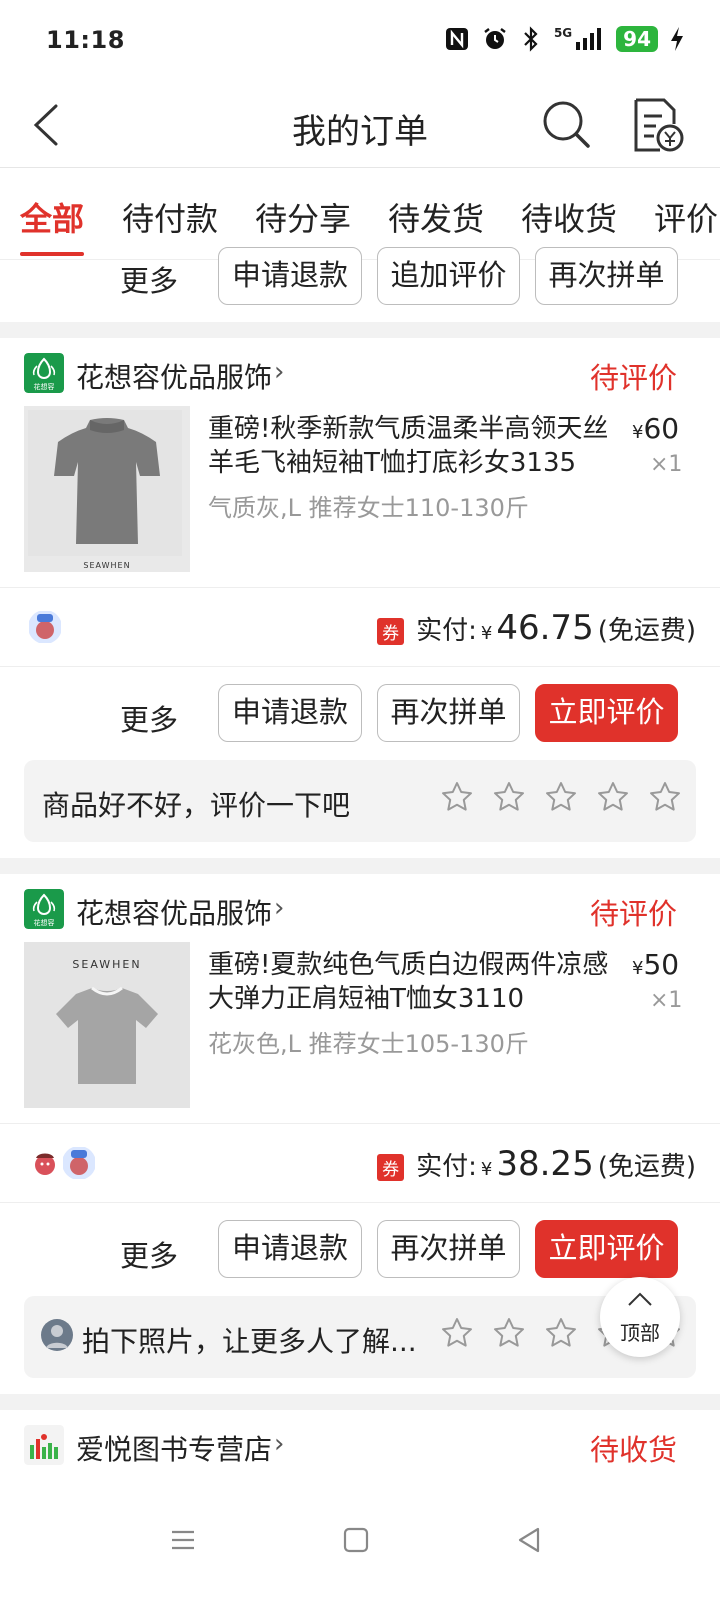  What do you see at coordinates (677, 39) in the screenshot?
I see `charging-icon` at bounding box center [677, 39].